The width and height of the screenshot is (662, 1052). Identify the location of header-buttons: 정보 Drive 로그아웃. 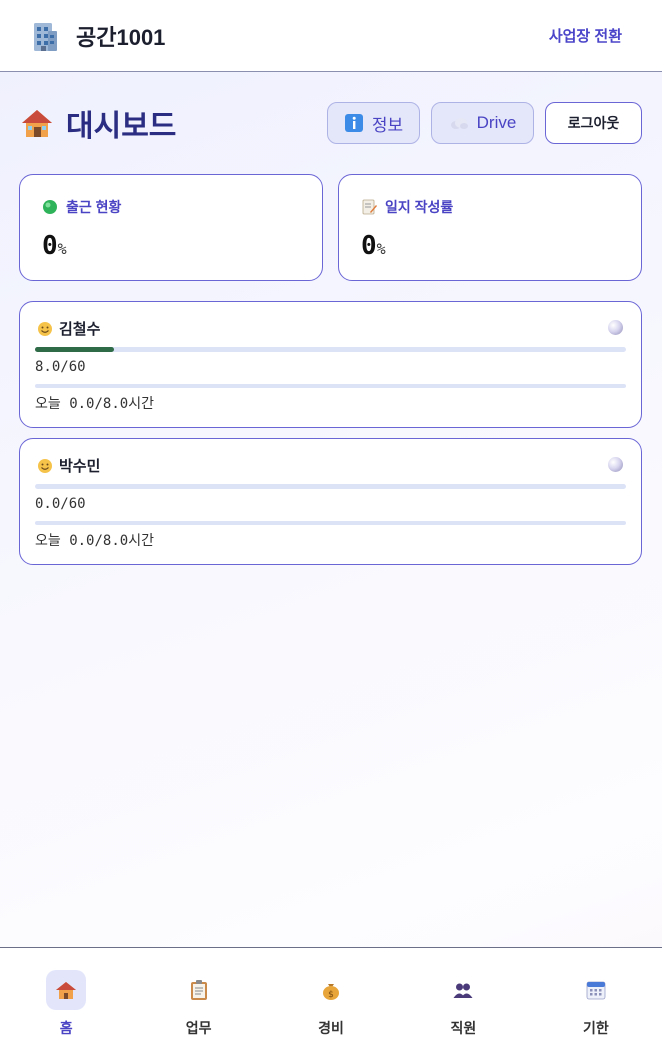
(484, 123).